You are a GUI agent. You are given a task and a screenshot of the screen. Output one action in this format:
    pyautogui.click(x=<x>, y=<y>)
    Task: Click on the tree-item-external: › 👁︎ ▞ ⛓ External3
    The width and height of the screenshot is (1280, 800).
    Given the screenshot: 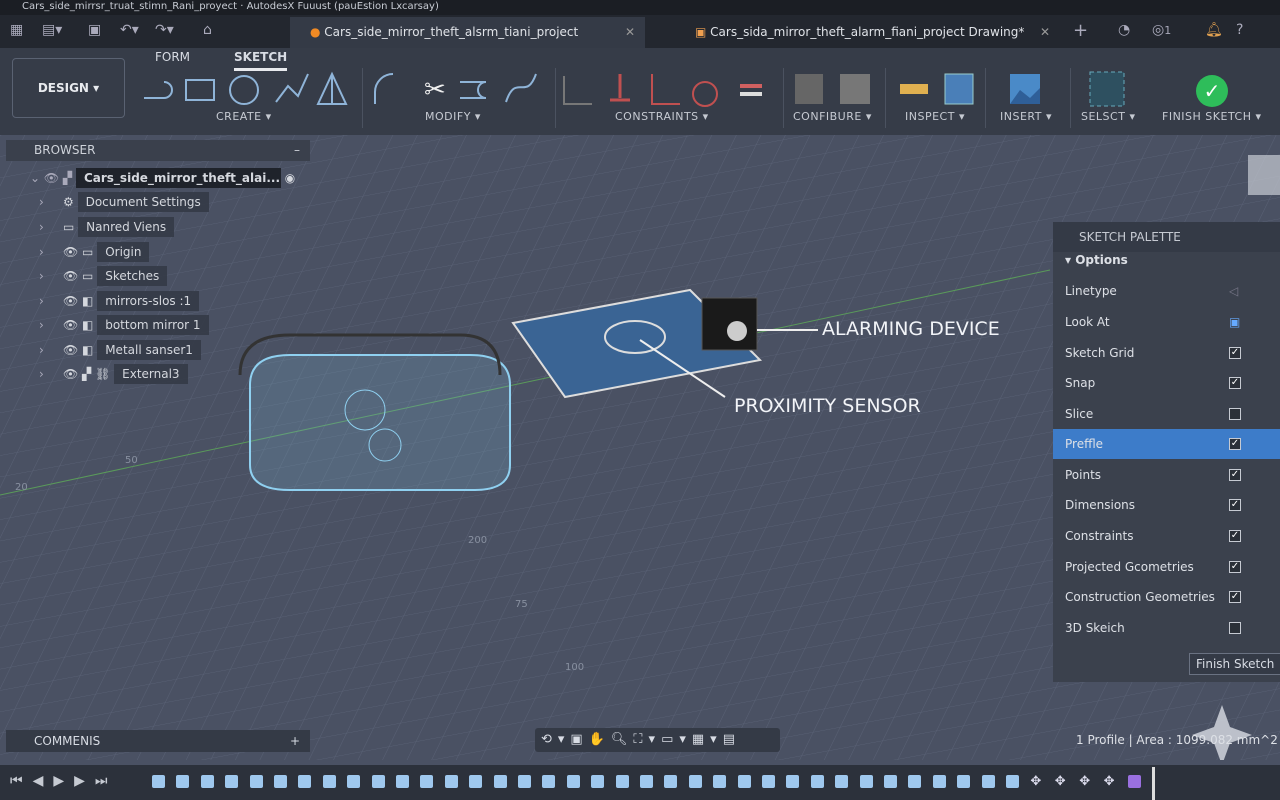 What is the action you would take?
    pyautogui.click(x=113, y=374)
    